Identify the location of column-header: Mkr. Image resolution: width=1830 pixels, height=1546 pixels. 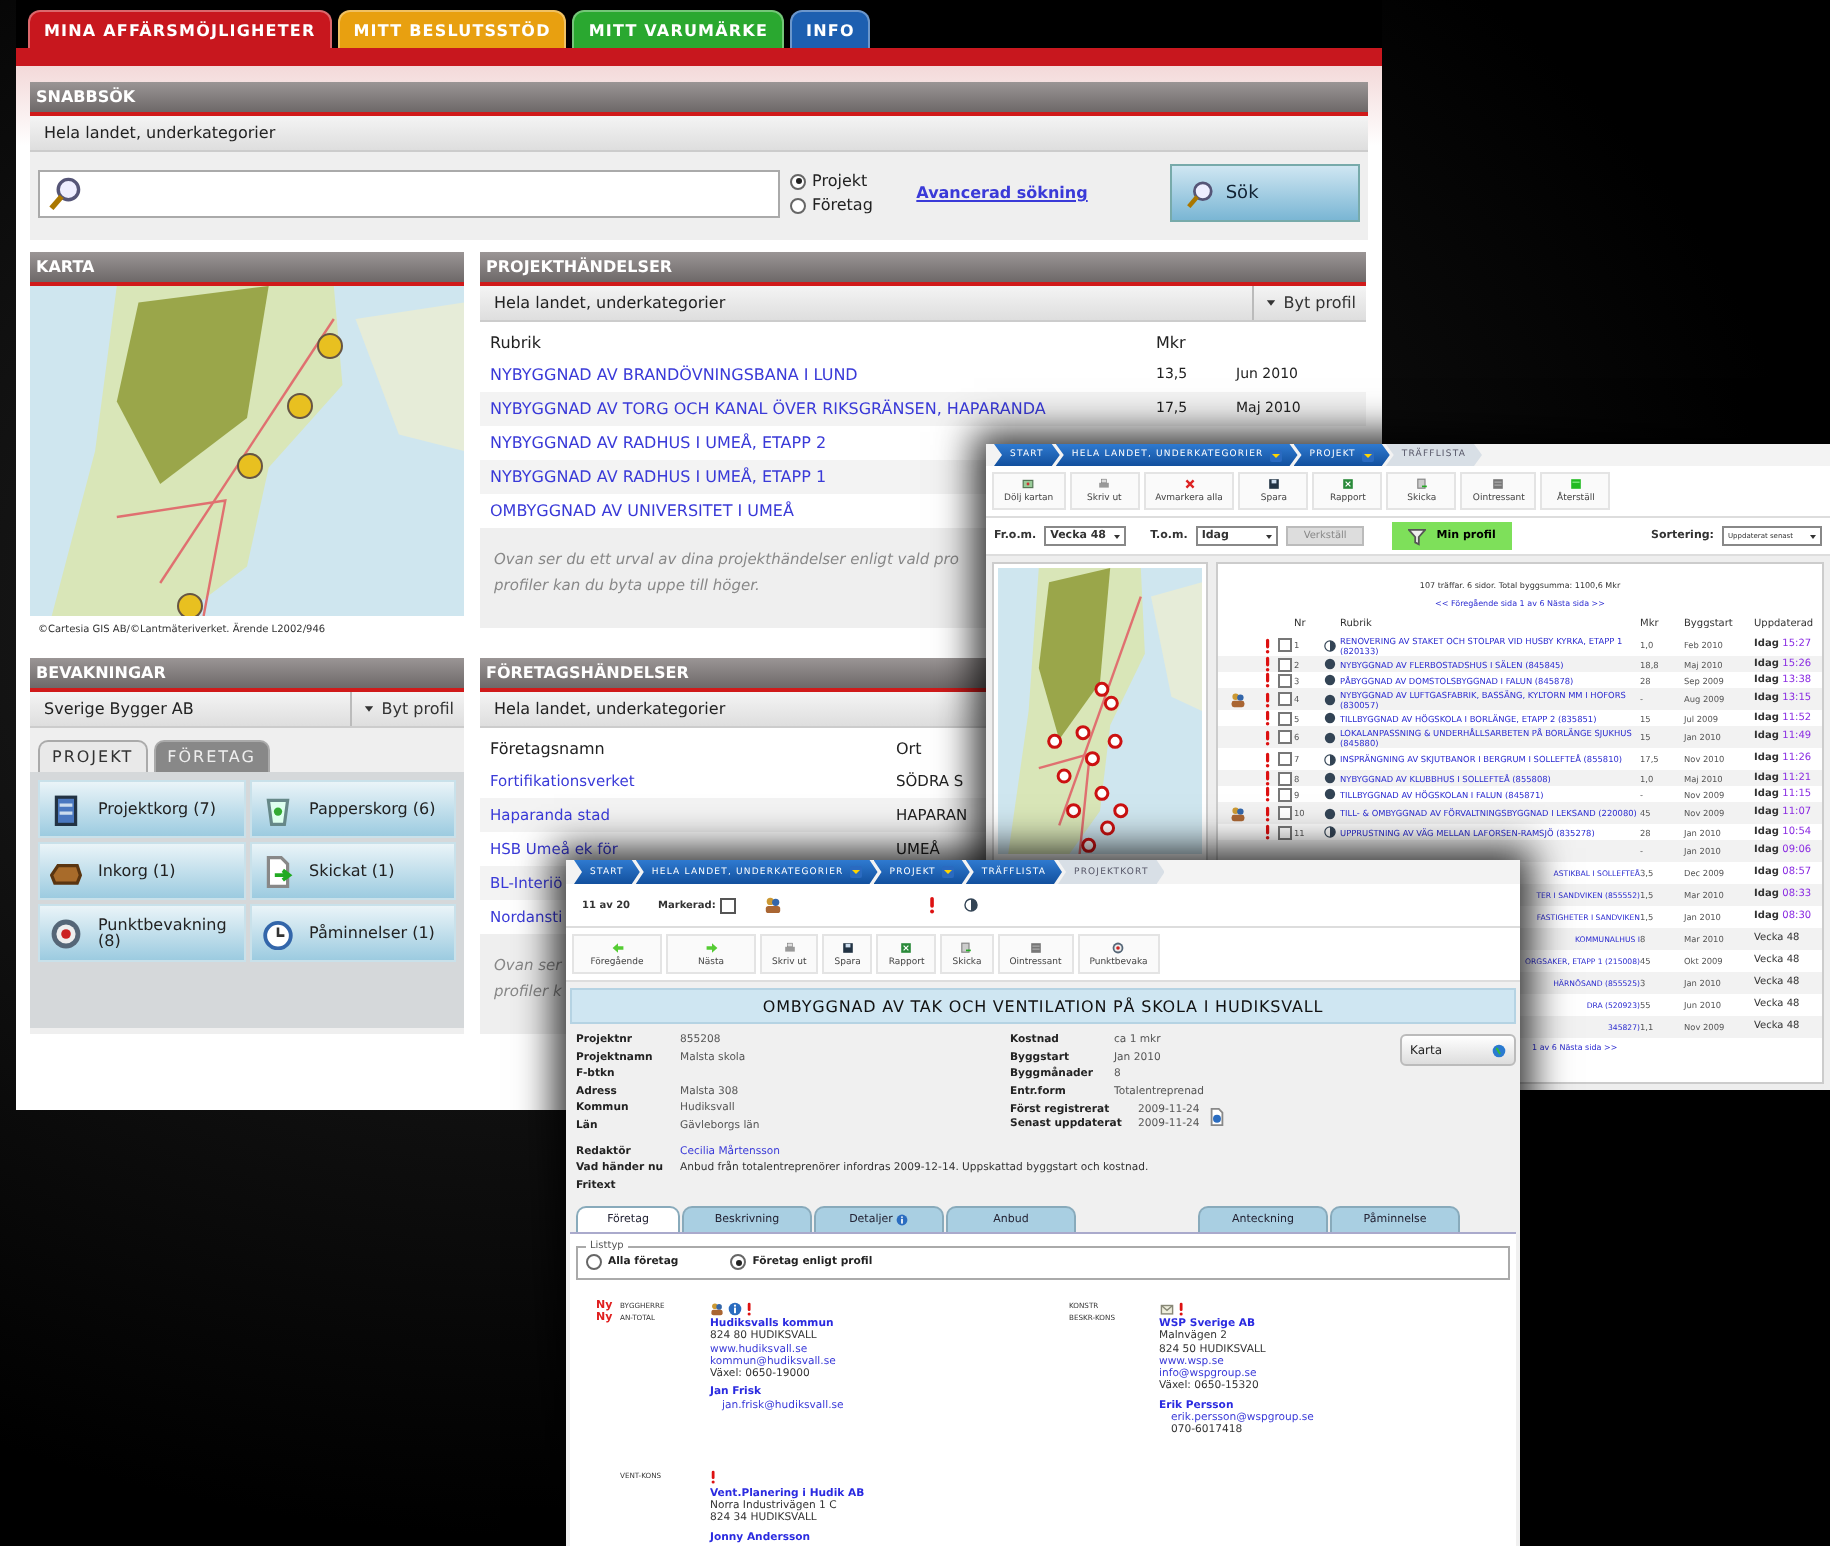
(1172, 343).